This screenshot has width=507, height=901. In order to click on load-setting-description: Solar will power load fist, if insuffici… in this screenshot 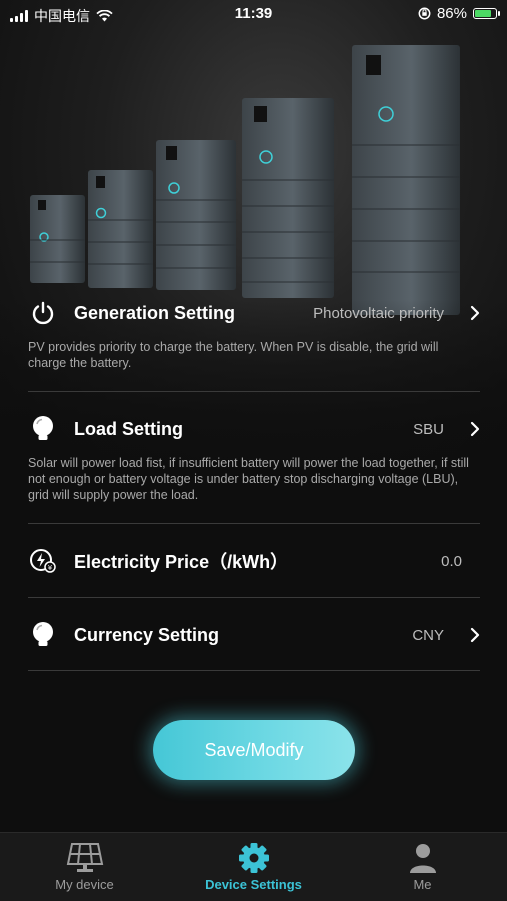, I will do `click(248, 479)`.